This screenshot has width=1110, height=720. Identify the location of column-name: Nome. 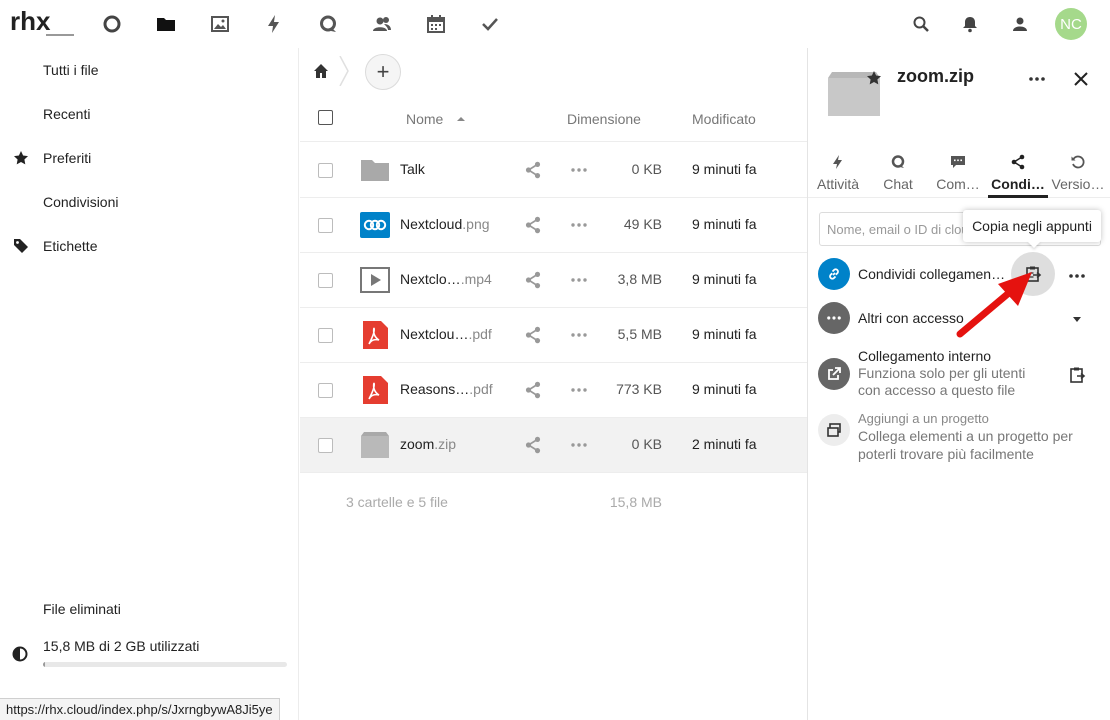
(424, 119).